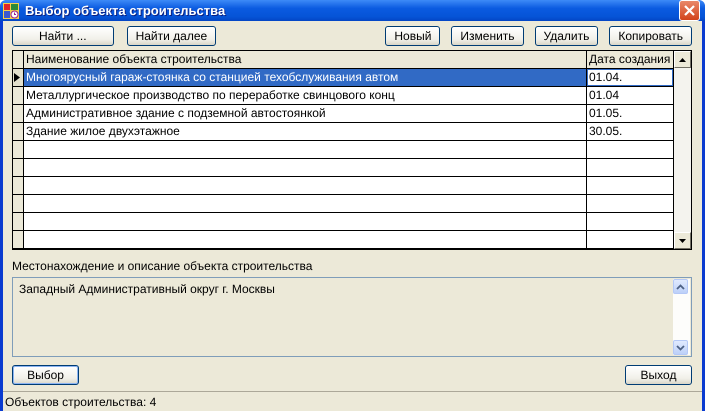 The height and width of the screenshot is (411, 705). What do you see at coordinates (650, 36) in the screenshot?
I see `toolbar-button: Копировать` at bounding box center [650, 36].